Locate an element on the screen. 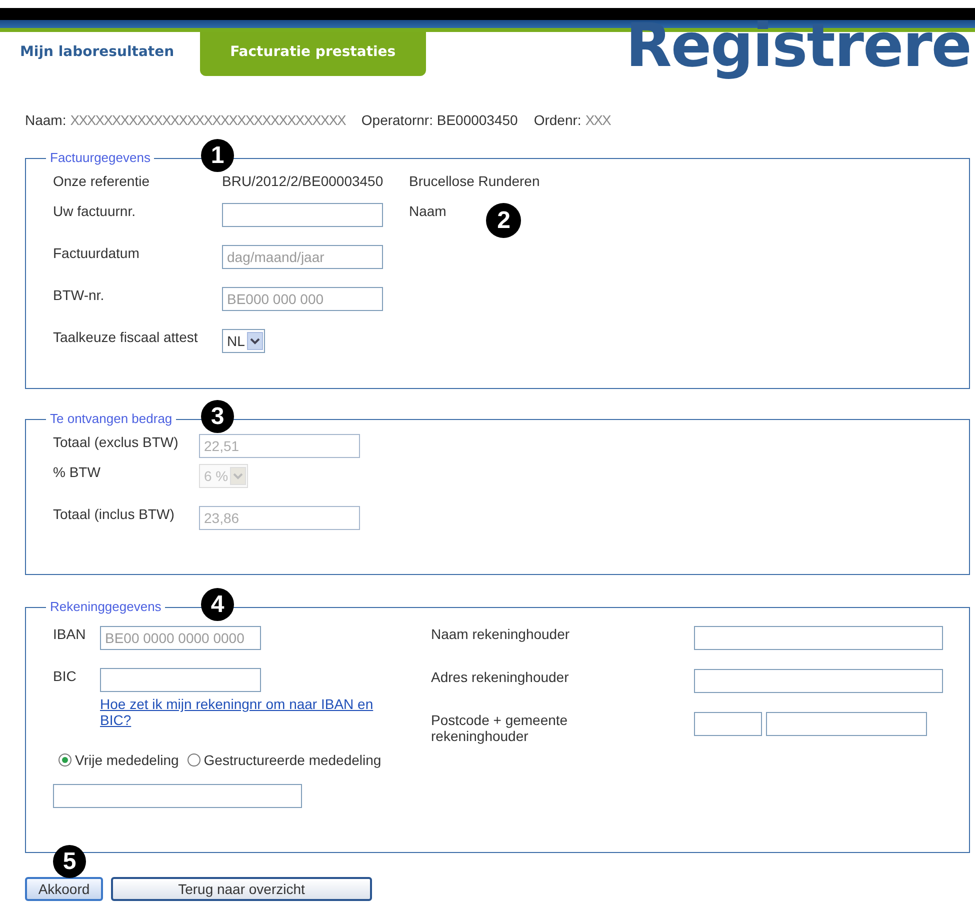 The width and height of the screenshot is (975, 912). field-label: Postcode + gemeente rekeninghouder is located at coordinates (500, 728).